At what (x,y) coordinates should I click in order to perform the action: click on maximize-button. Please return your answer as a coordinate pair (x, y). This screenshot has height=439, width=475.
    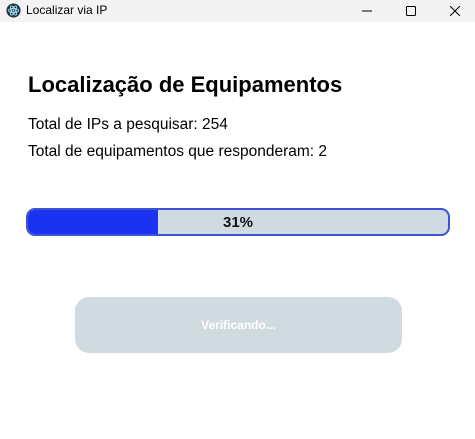
    Looking at the image, I should click on (411, 11).